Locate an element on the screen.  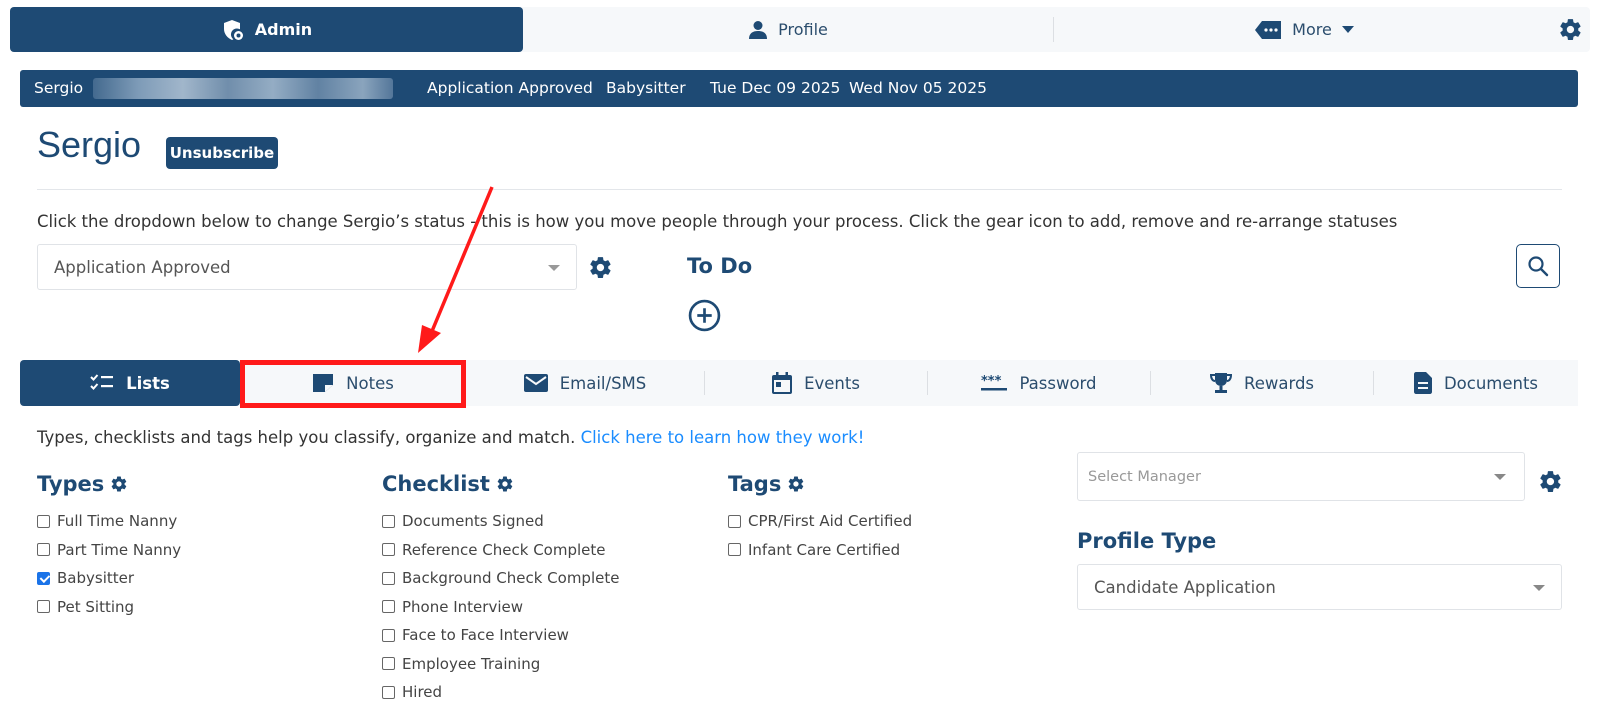
list-item: Part Time Nanny is located at coordinates (109, 550).